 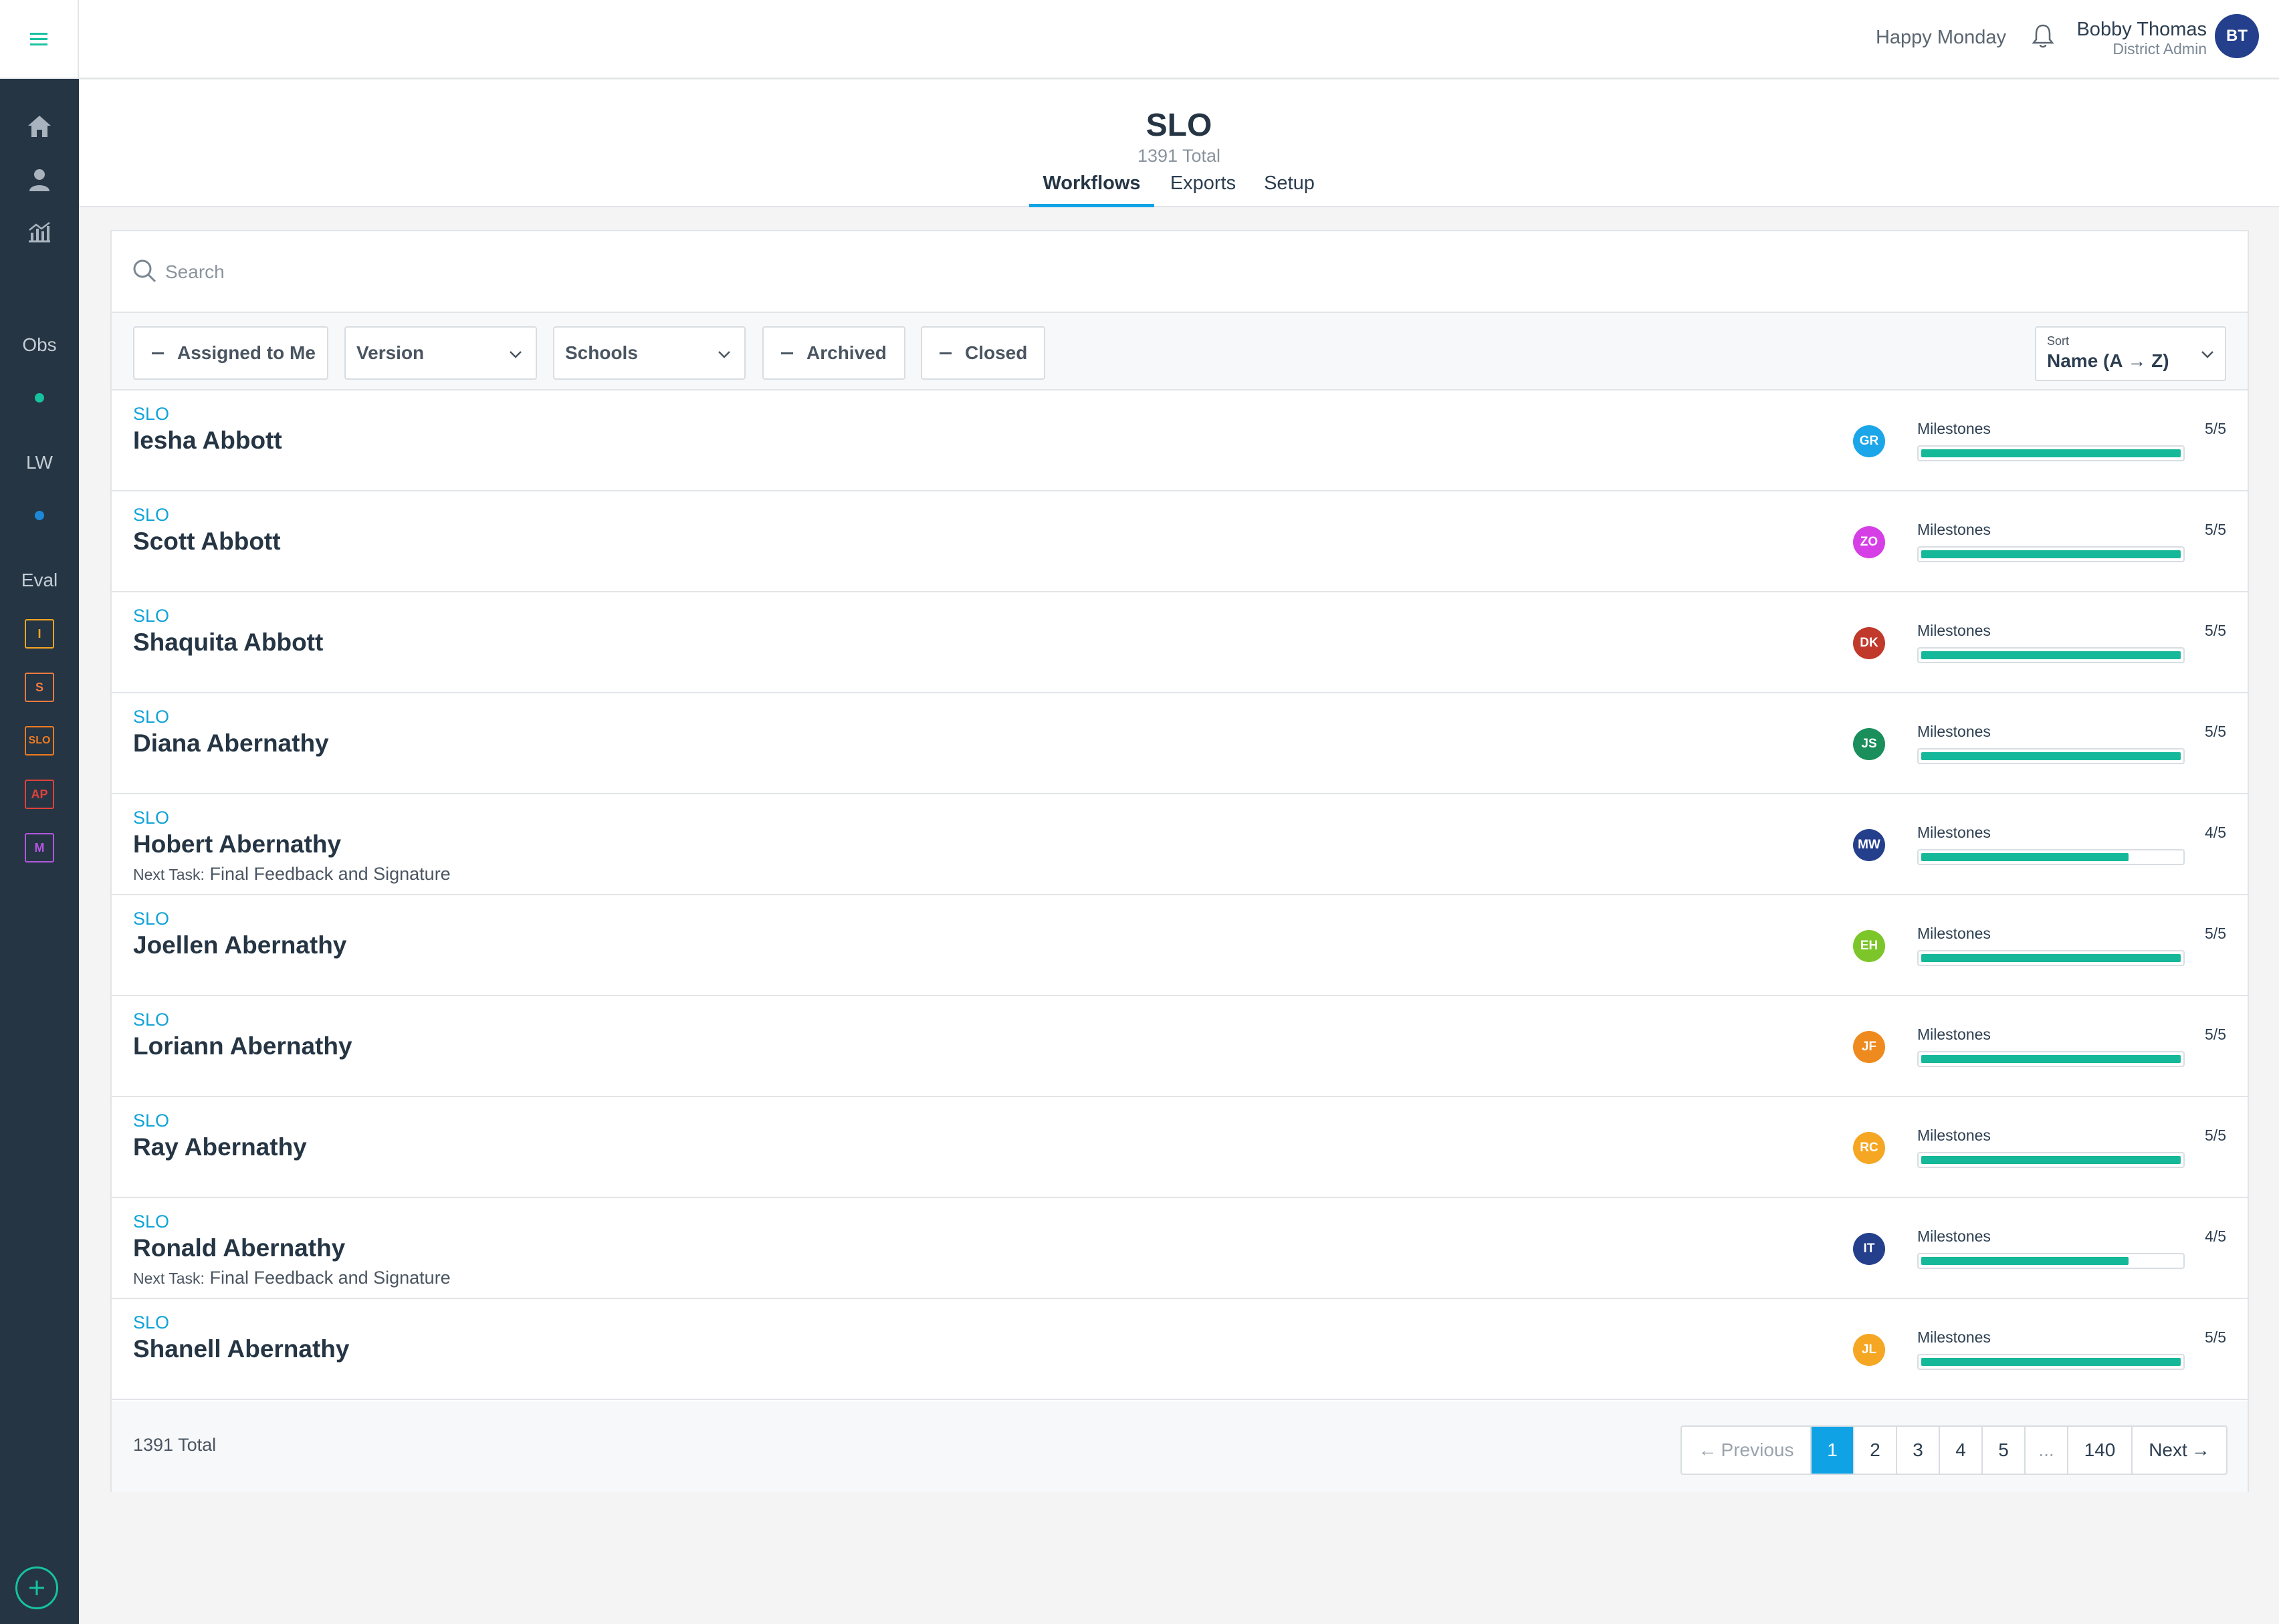 What do you see at coordinates (2168, 1449) in the screenshot?
I see `next-label: Next` at bounding box center [2168, 1449].